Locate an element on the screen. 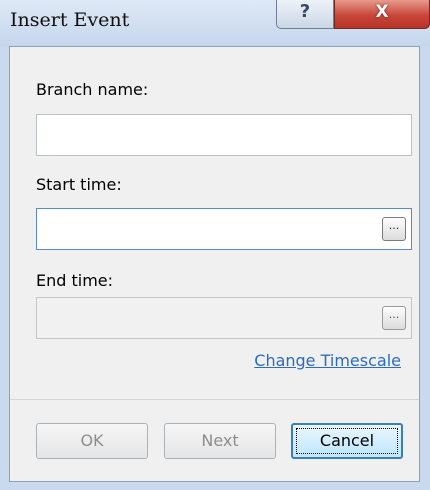  next-button: Next is located at coordinates (220, 441).